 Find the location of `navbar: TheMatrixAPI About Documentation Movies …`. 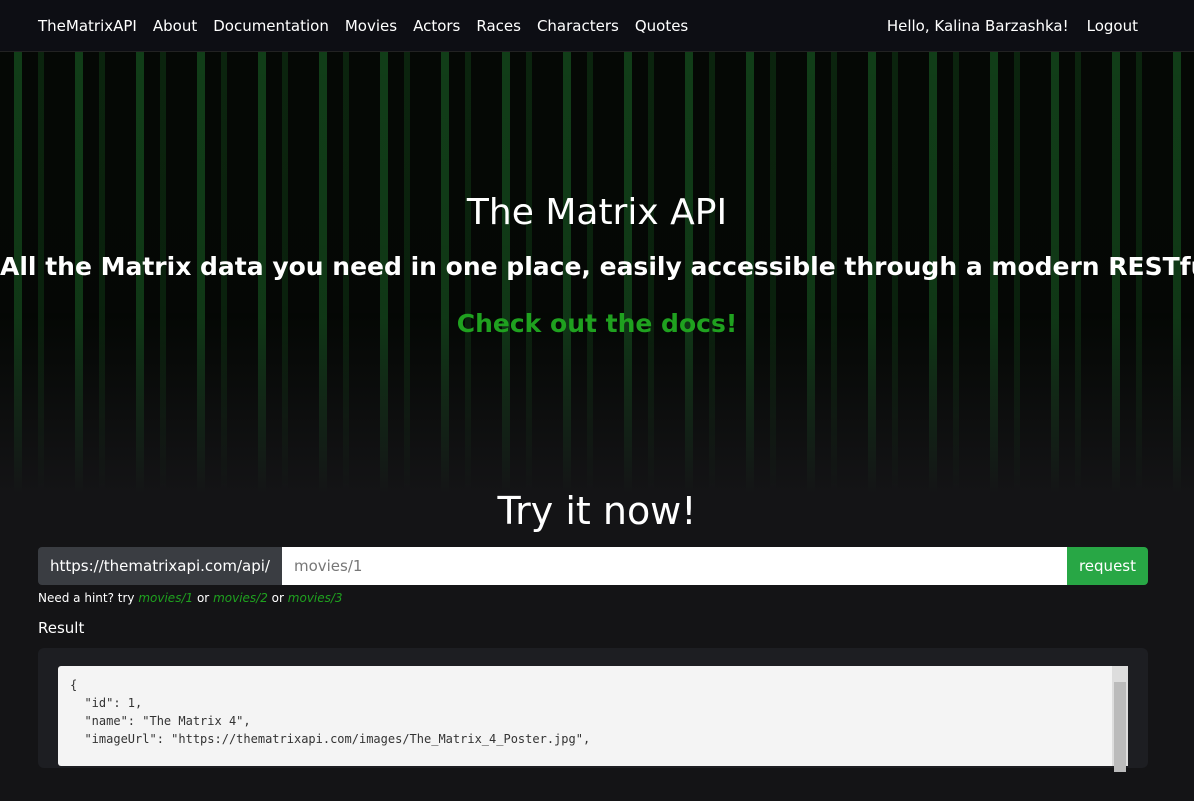

navbar: TheMatrixAPI About Documentation Movies … is located at coordinates (597, 26).